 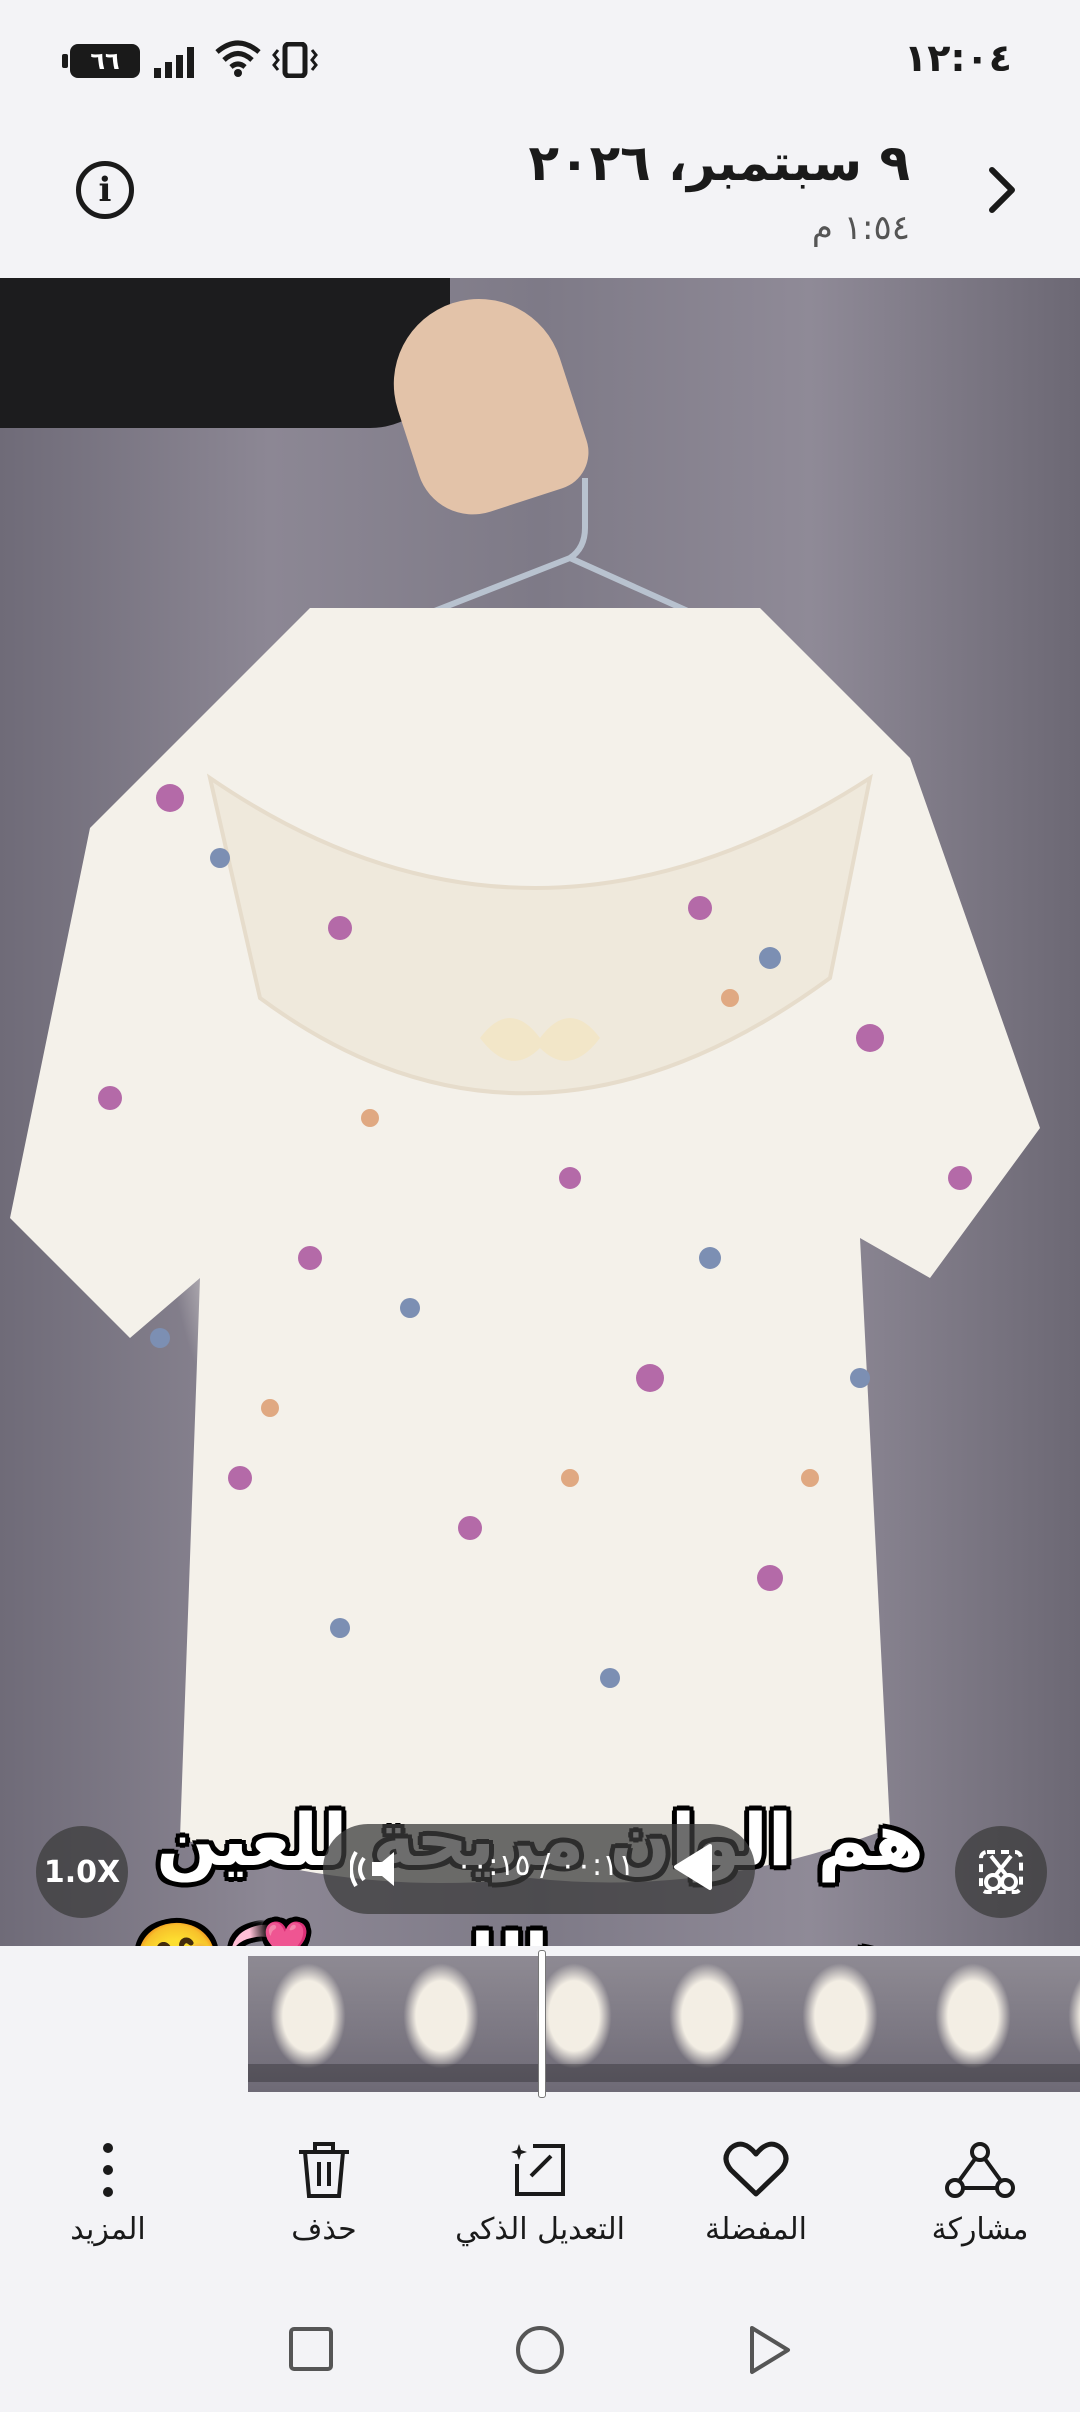 I want to click on vibrate-icon, so click(x=295, y=60).